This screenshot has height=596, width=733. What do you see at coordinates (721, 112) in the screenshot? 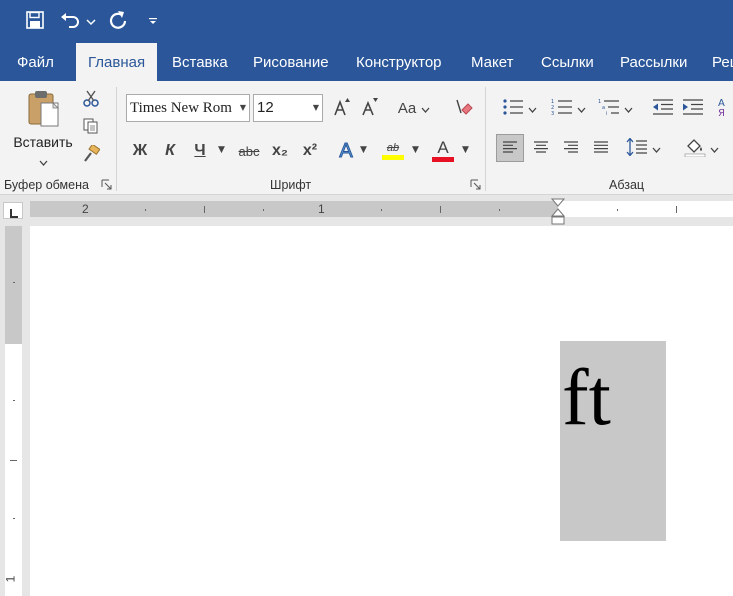
I see `svg-text: Я` at bounding box center [721, 112].